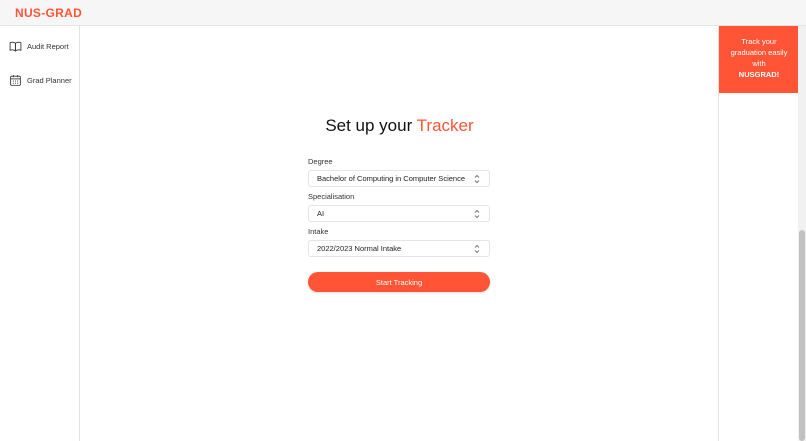 This screenshot has width=806, height=441. Describe the element at coordinates (49, 80) in the screenshot. I see `sidebar-item-label: Grad Planner` at that location.